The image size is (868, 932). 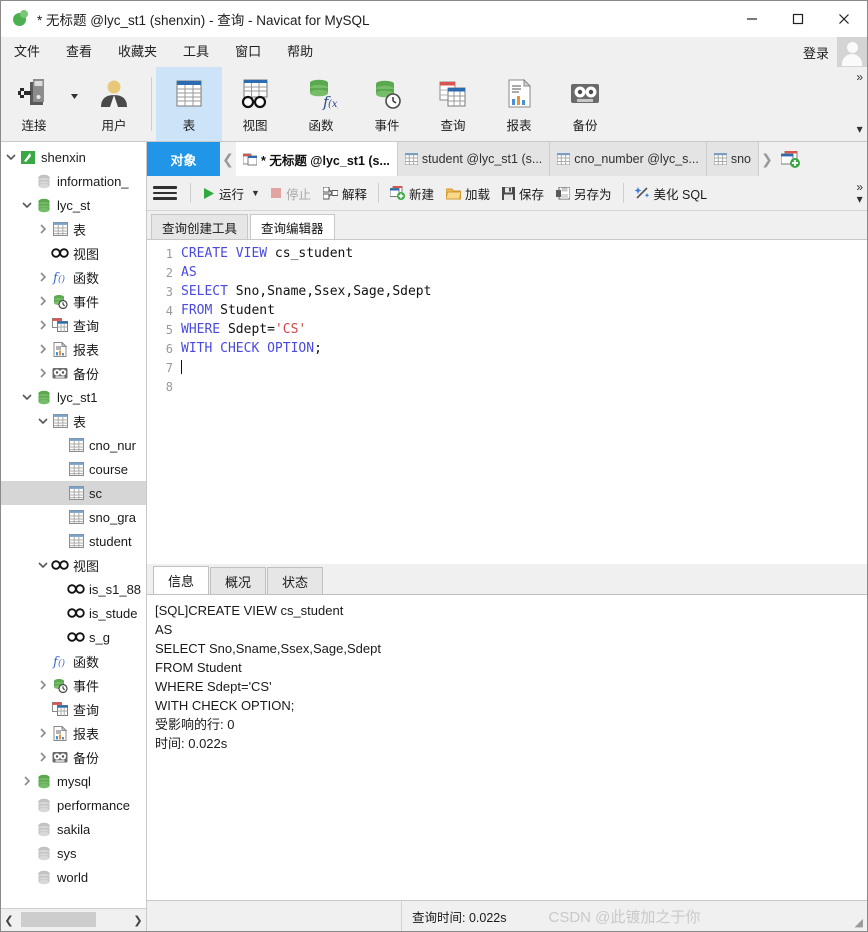 I want to click on ribbon-event: 事件, so click(x=387, y=104).